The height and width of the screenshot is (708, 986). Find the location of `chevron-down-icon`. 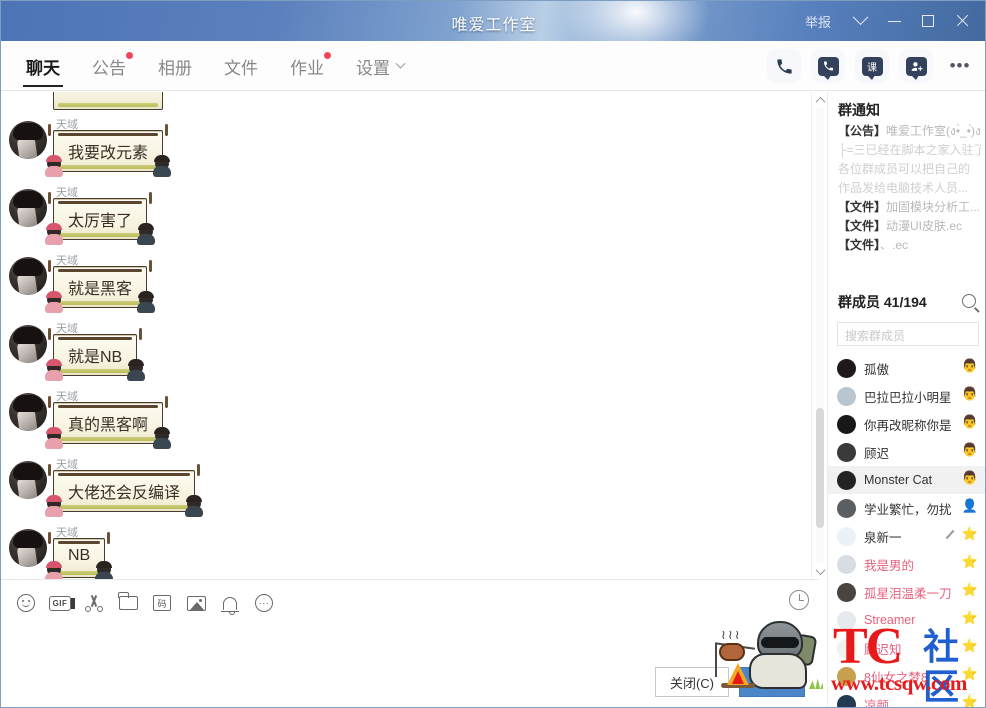

chevron-down-icon is located at coordinates (860, 21).